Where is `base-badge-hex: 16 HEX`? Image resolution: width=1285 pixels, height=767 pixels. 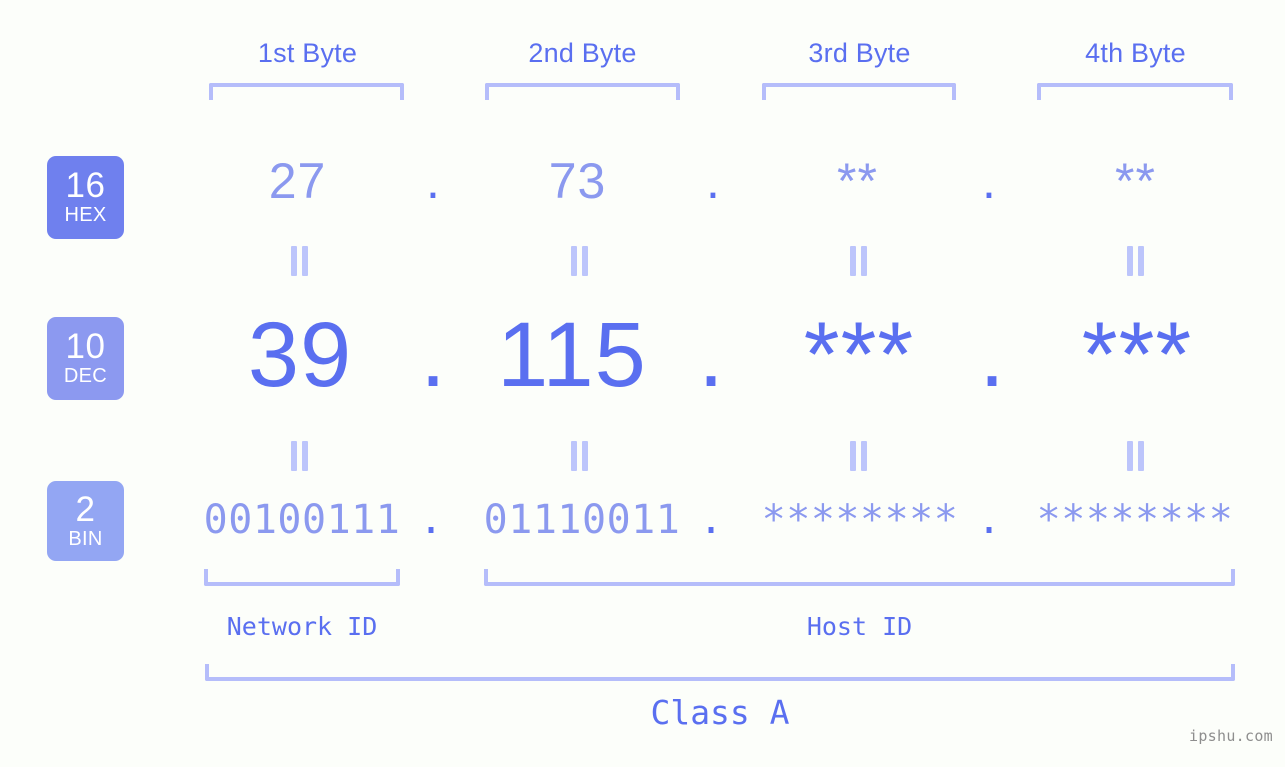
base-badge-hex: 16 HEX is located at coordinates (85, 197).